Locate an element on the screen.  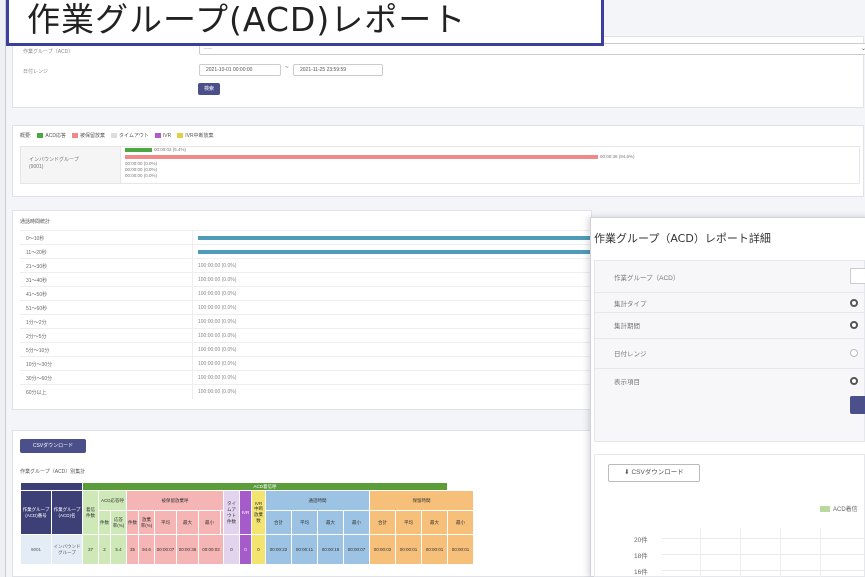
legend-label: ACD応答 is located at coordinates (55, 136).